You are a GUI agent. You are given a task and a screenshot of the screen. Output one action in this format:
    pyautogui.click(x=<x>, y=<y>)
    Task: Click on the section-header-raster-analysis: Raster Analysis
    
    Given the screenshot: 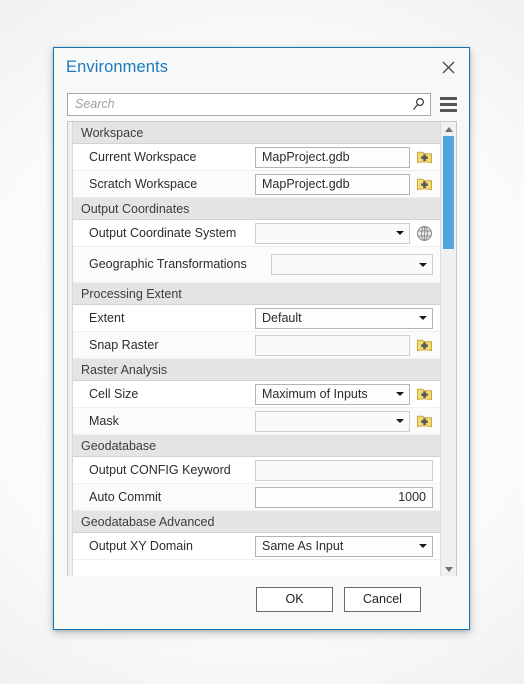 What is the action you would take?
    pyautogui.click(x=254, y=370)
    